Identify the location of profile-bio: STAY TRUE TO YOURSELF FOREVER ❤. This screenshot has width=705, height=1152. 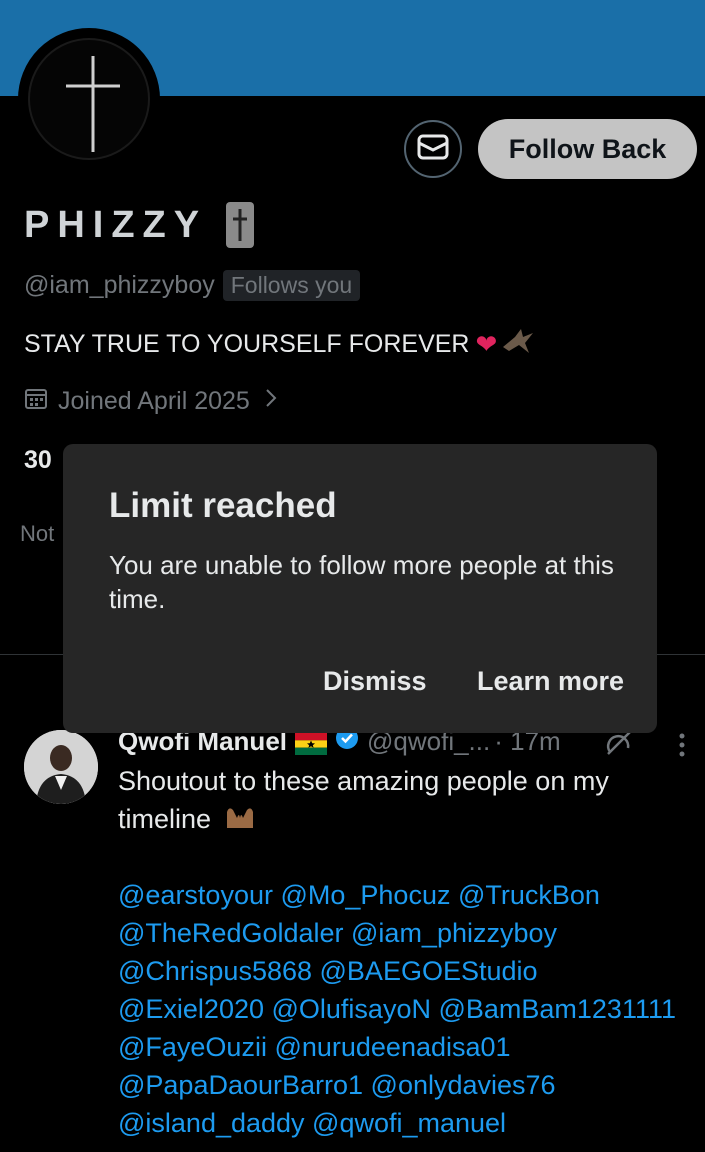
(279, 344).